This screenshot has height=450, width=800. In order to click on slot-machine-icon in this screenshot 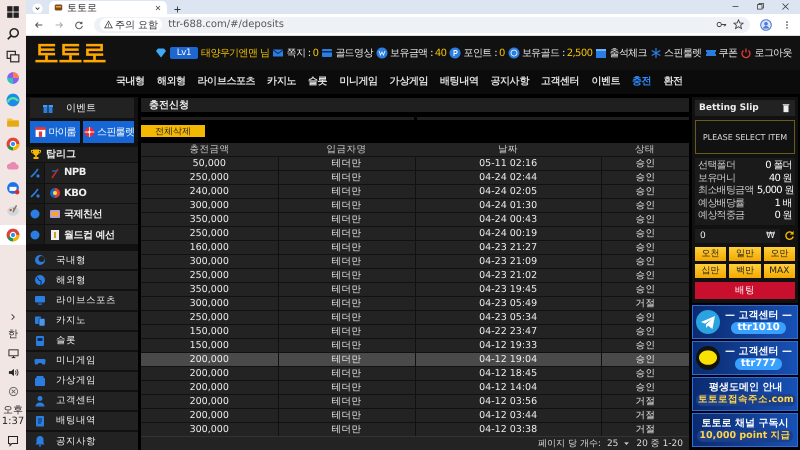, I will do `click(40, 340)`.